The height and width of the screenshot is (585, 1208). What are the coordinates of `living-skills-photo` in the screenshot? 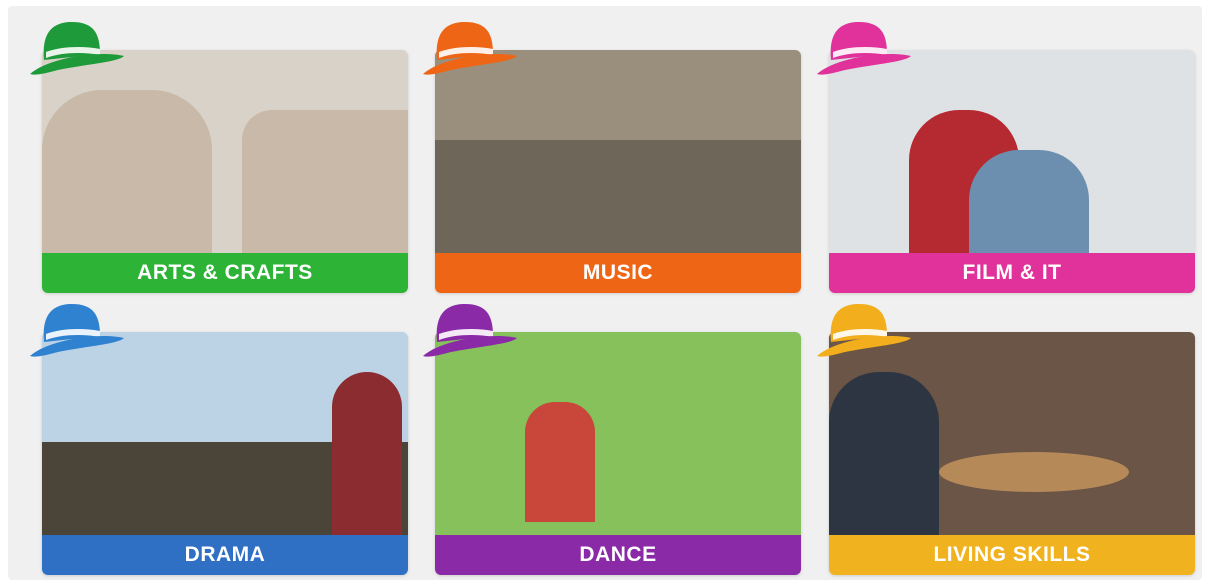 It's located at (1012, 433).